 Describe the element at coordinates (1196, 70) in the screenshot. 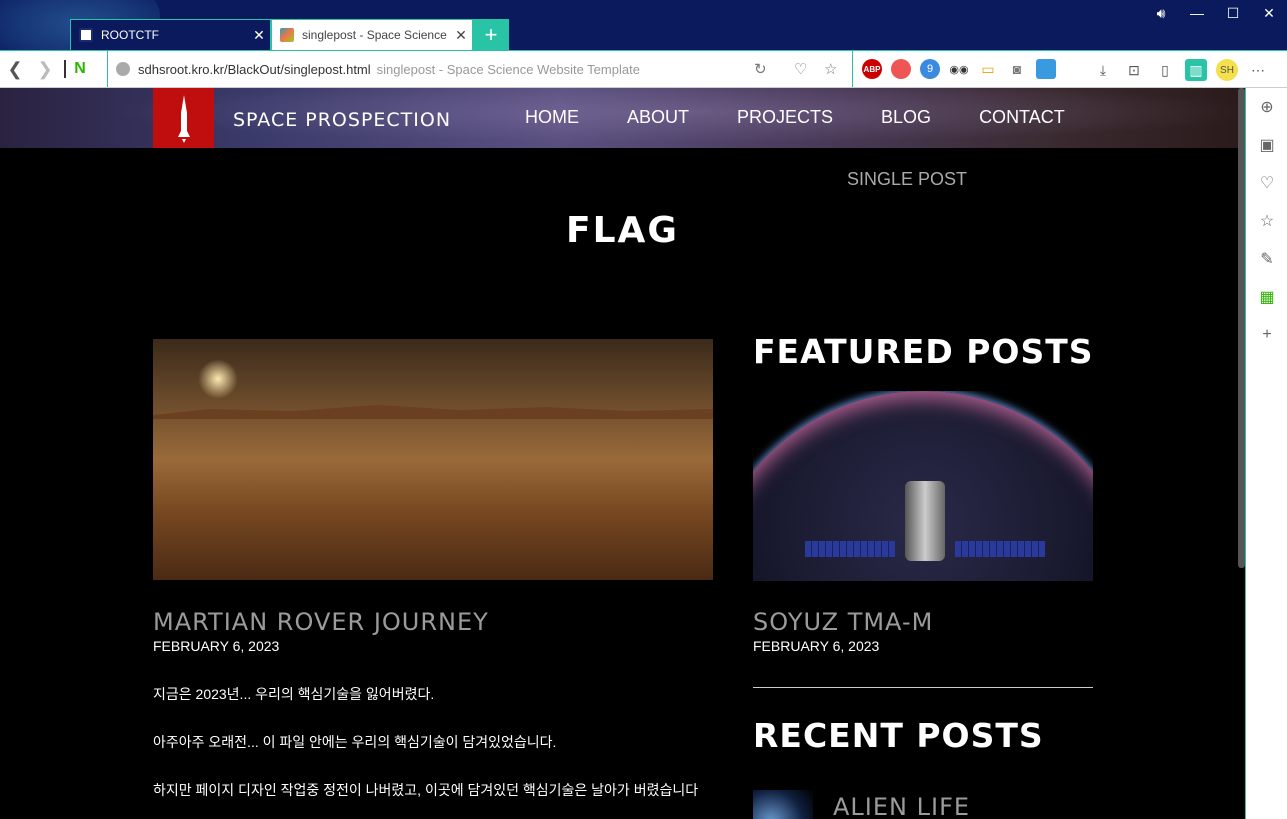

I see `sidebar-toggle-icon: ▥` at that location.